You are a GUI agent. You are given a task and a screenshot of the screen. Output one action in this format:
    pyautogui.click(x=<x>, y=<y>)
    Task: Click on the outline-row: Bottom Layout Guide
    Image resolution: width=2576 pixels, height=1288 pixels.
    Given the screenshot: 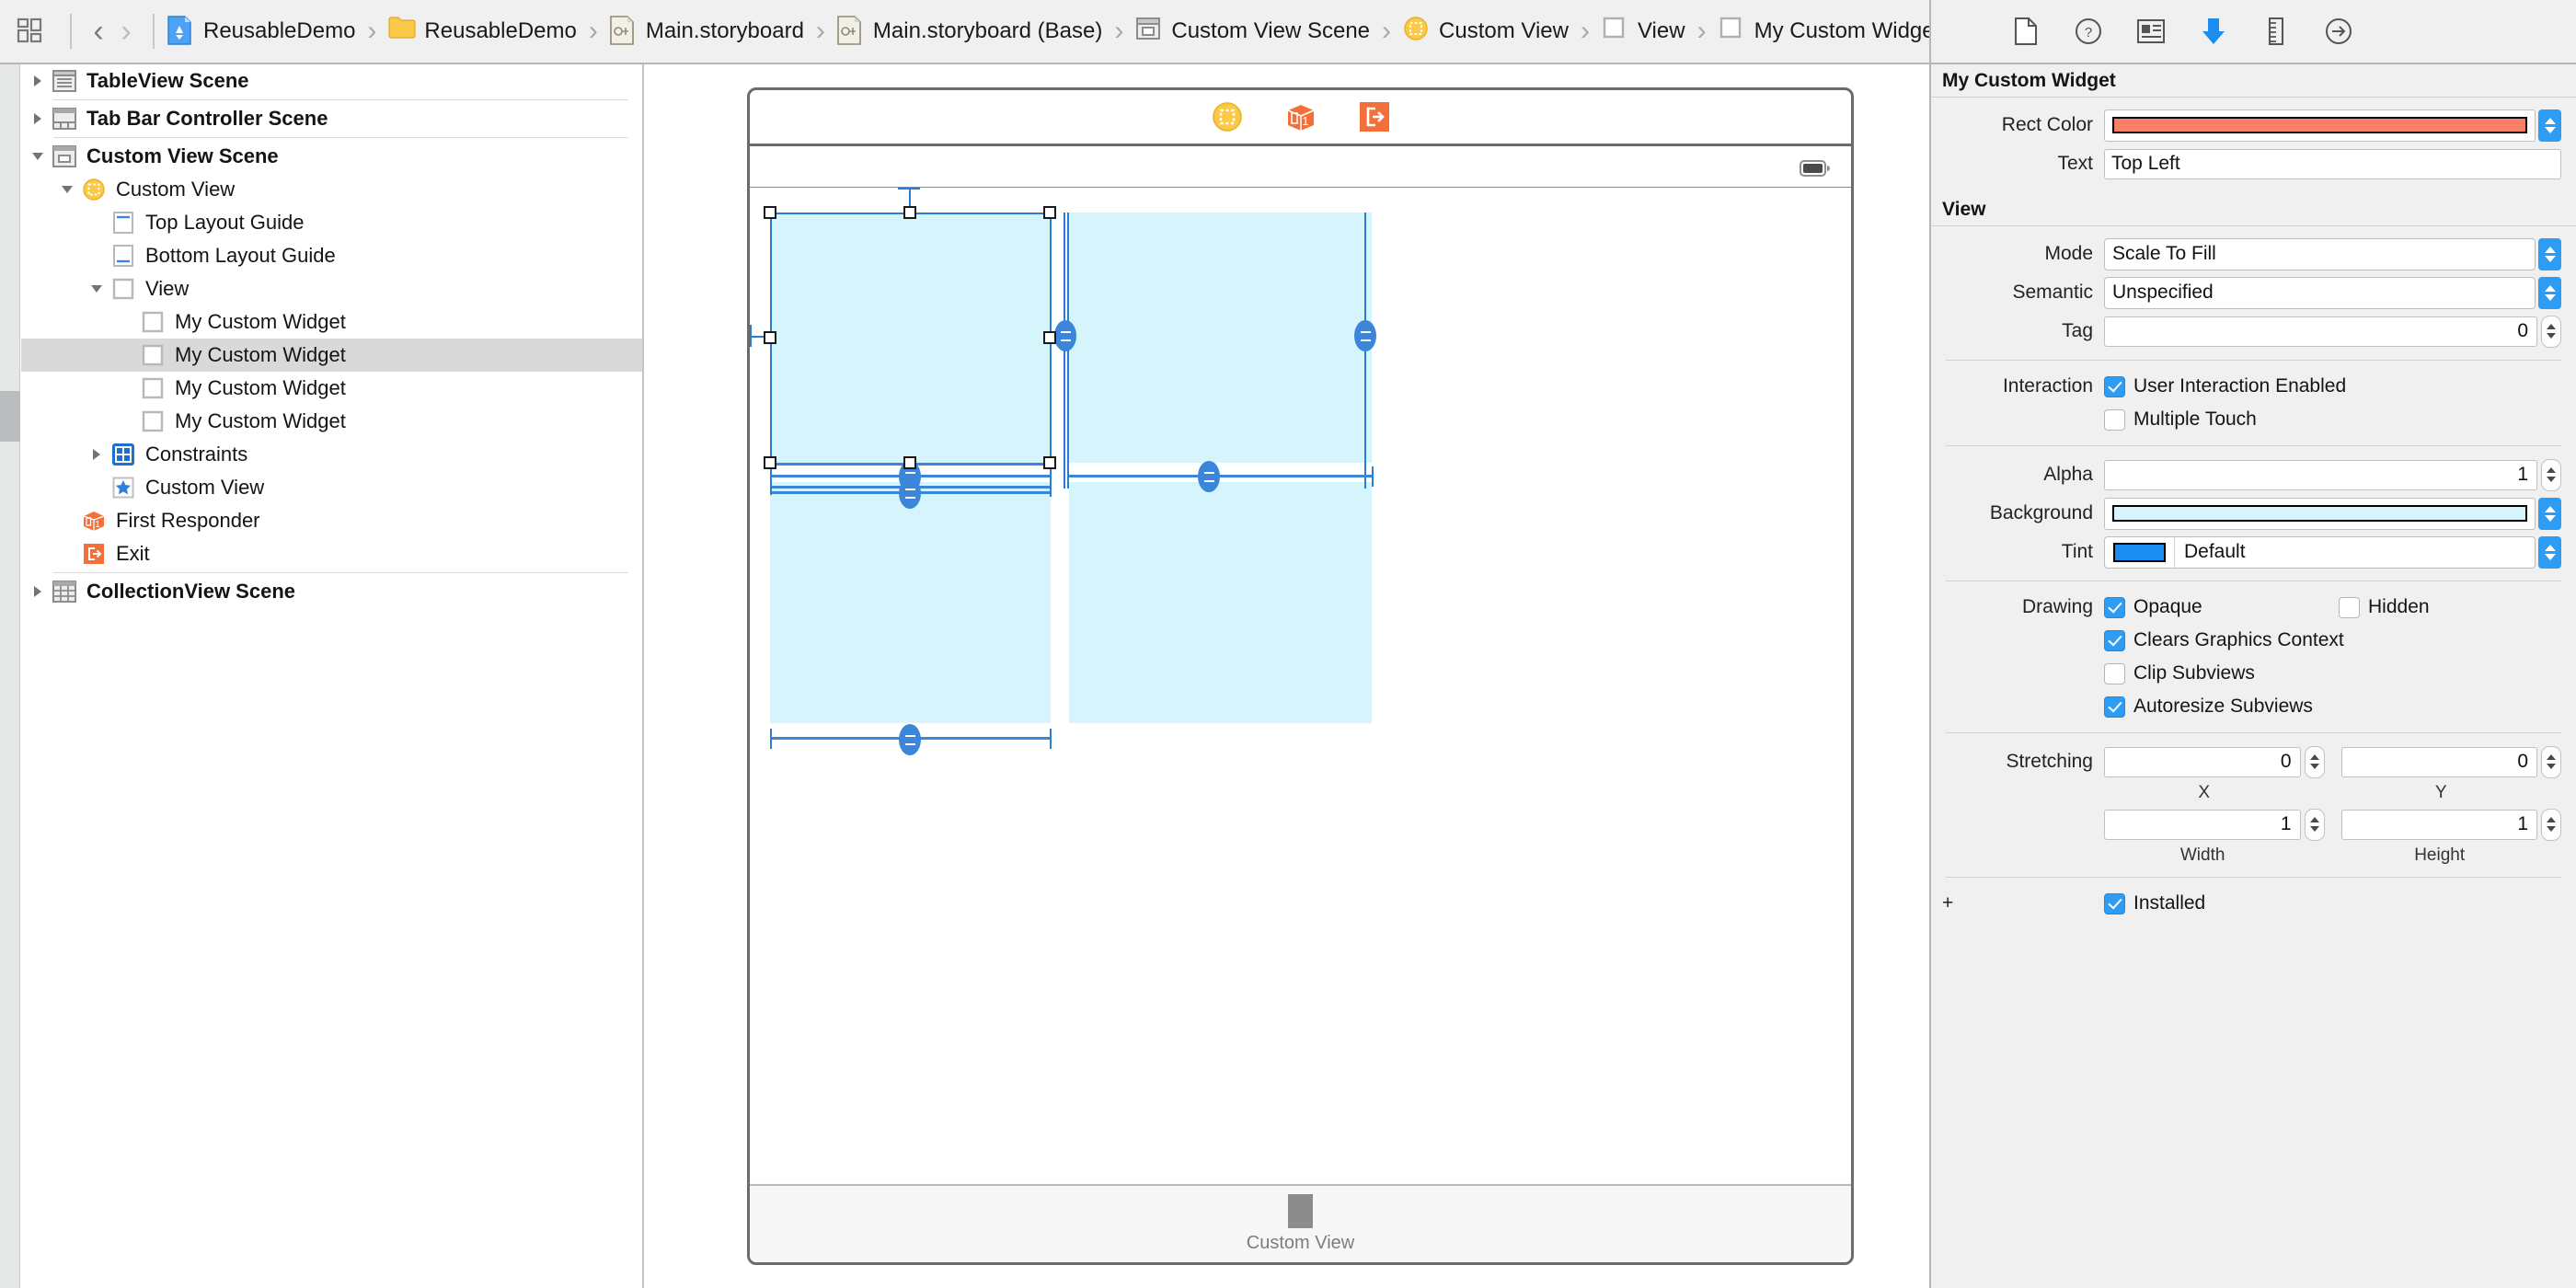 What is the action you would take?
    pyautogui.click(x=331, y=255)
    